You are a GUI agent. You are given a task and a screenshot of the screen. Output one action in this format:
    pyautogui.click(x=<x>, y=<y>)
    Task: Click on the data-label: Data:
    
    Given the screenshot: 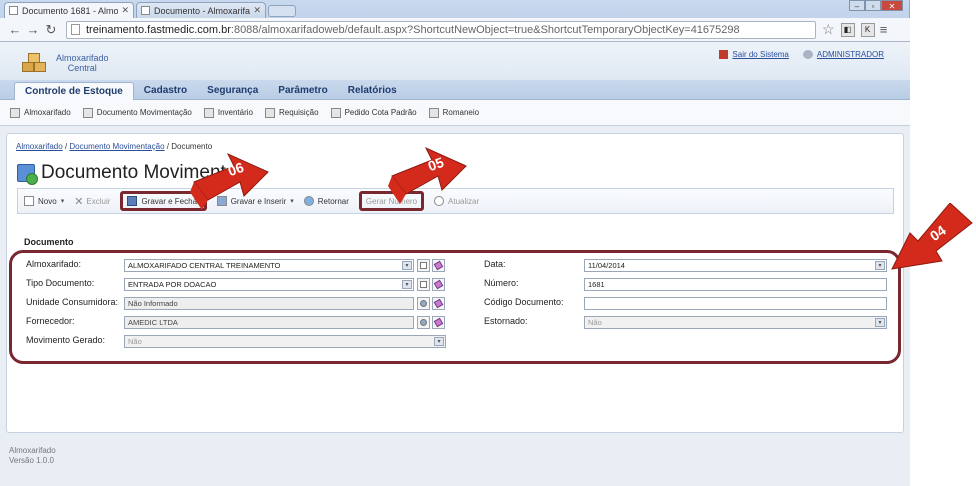 What is the action you would take?
    pyautogui.click(x=495, y=264)
    